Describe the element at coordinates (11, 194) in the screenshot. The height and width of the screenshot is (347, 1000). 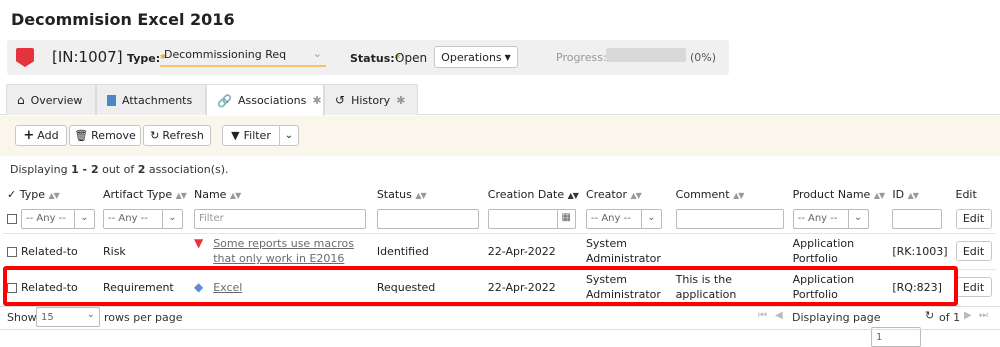
I see `select-all-check-icon: ✓` at that location.